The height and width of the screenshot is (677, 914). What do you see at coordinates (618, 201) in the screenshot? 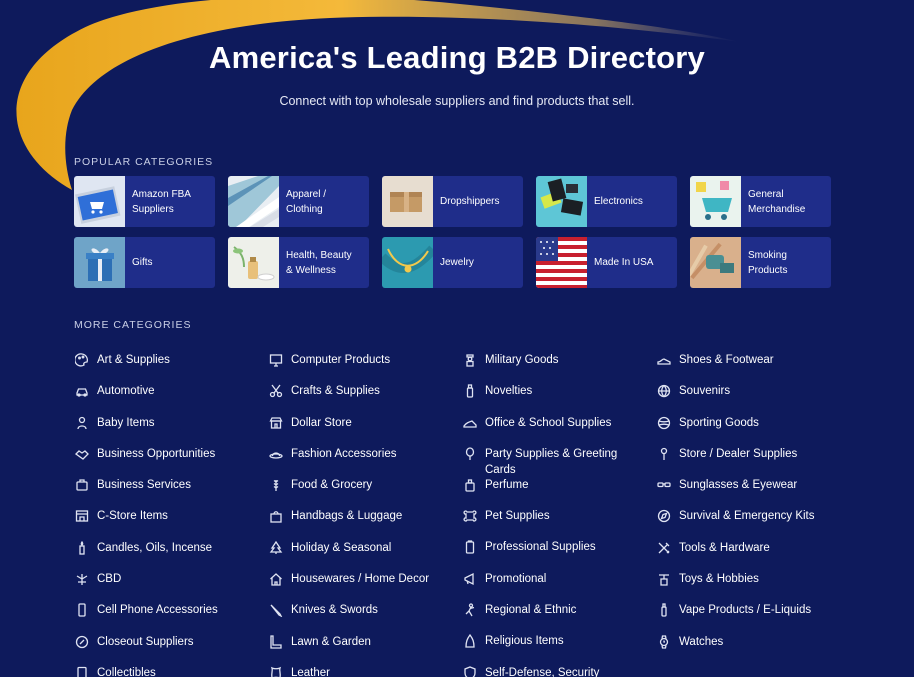
I see `popular-card-label: Electronics` at bounding box center [618, 201].